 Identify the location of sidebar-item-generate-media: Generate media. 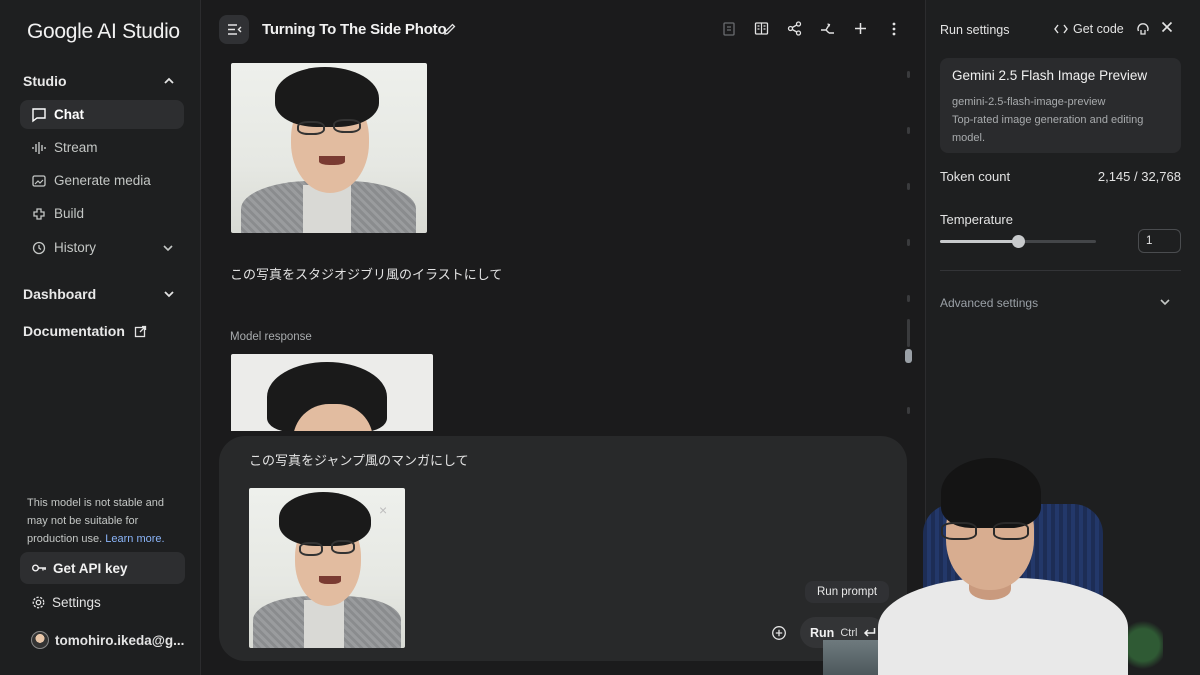
(102, 180).